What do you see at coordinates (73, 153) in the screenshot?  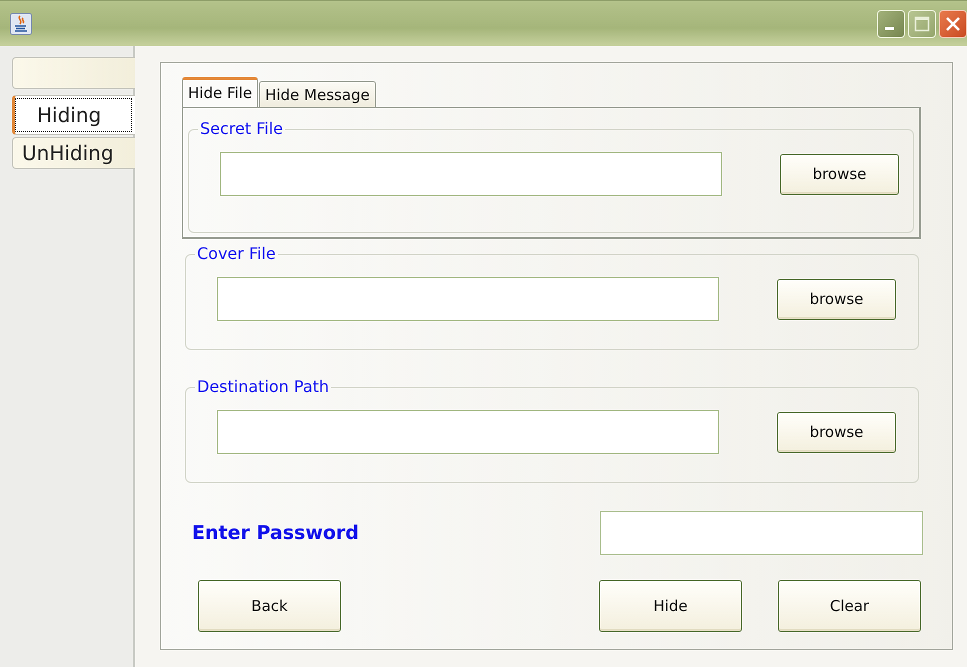 I see `side-tab: UnHiding` at bounding box center [73, 153].